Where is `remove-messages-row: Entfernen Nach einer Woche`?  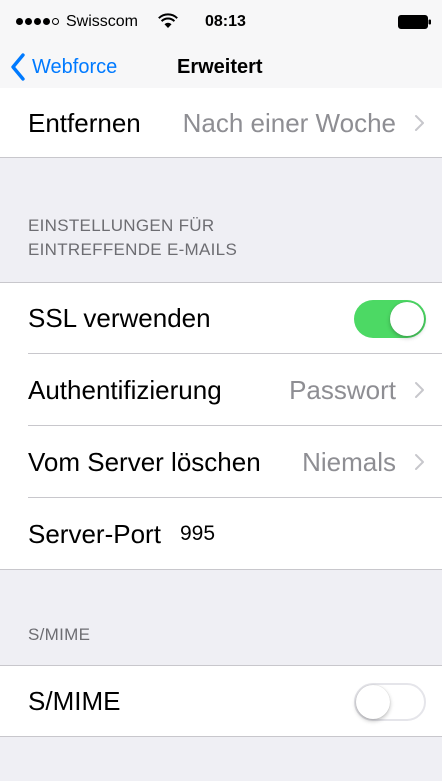 remove-messages-row: Entfernen Nach einer Woche is located at coordinates (221, 123).